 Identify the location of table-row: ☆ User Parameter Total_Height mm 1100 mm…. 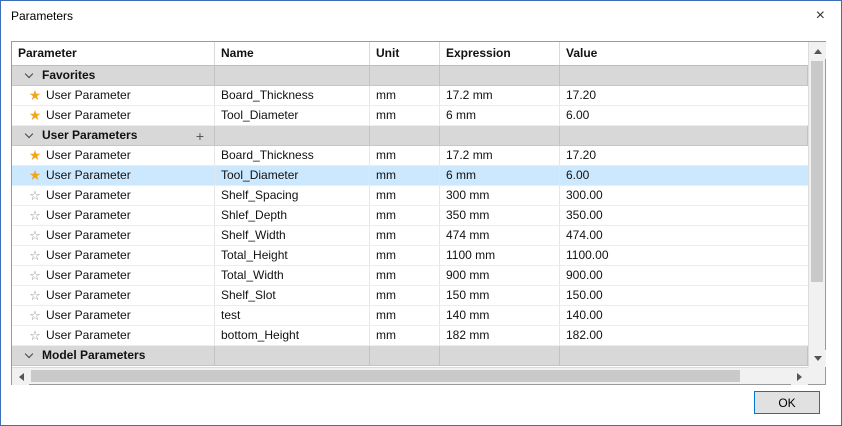
(410, 256).